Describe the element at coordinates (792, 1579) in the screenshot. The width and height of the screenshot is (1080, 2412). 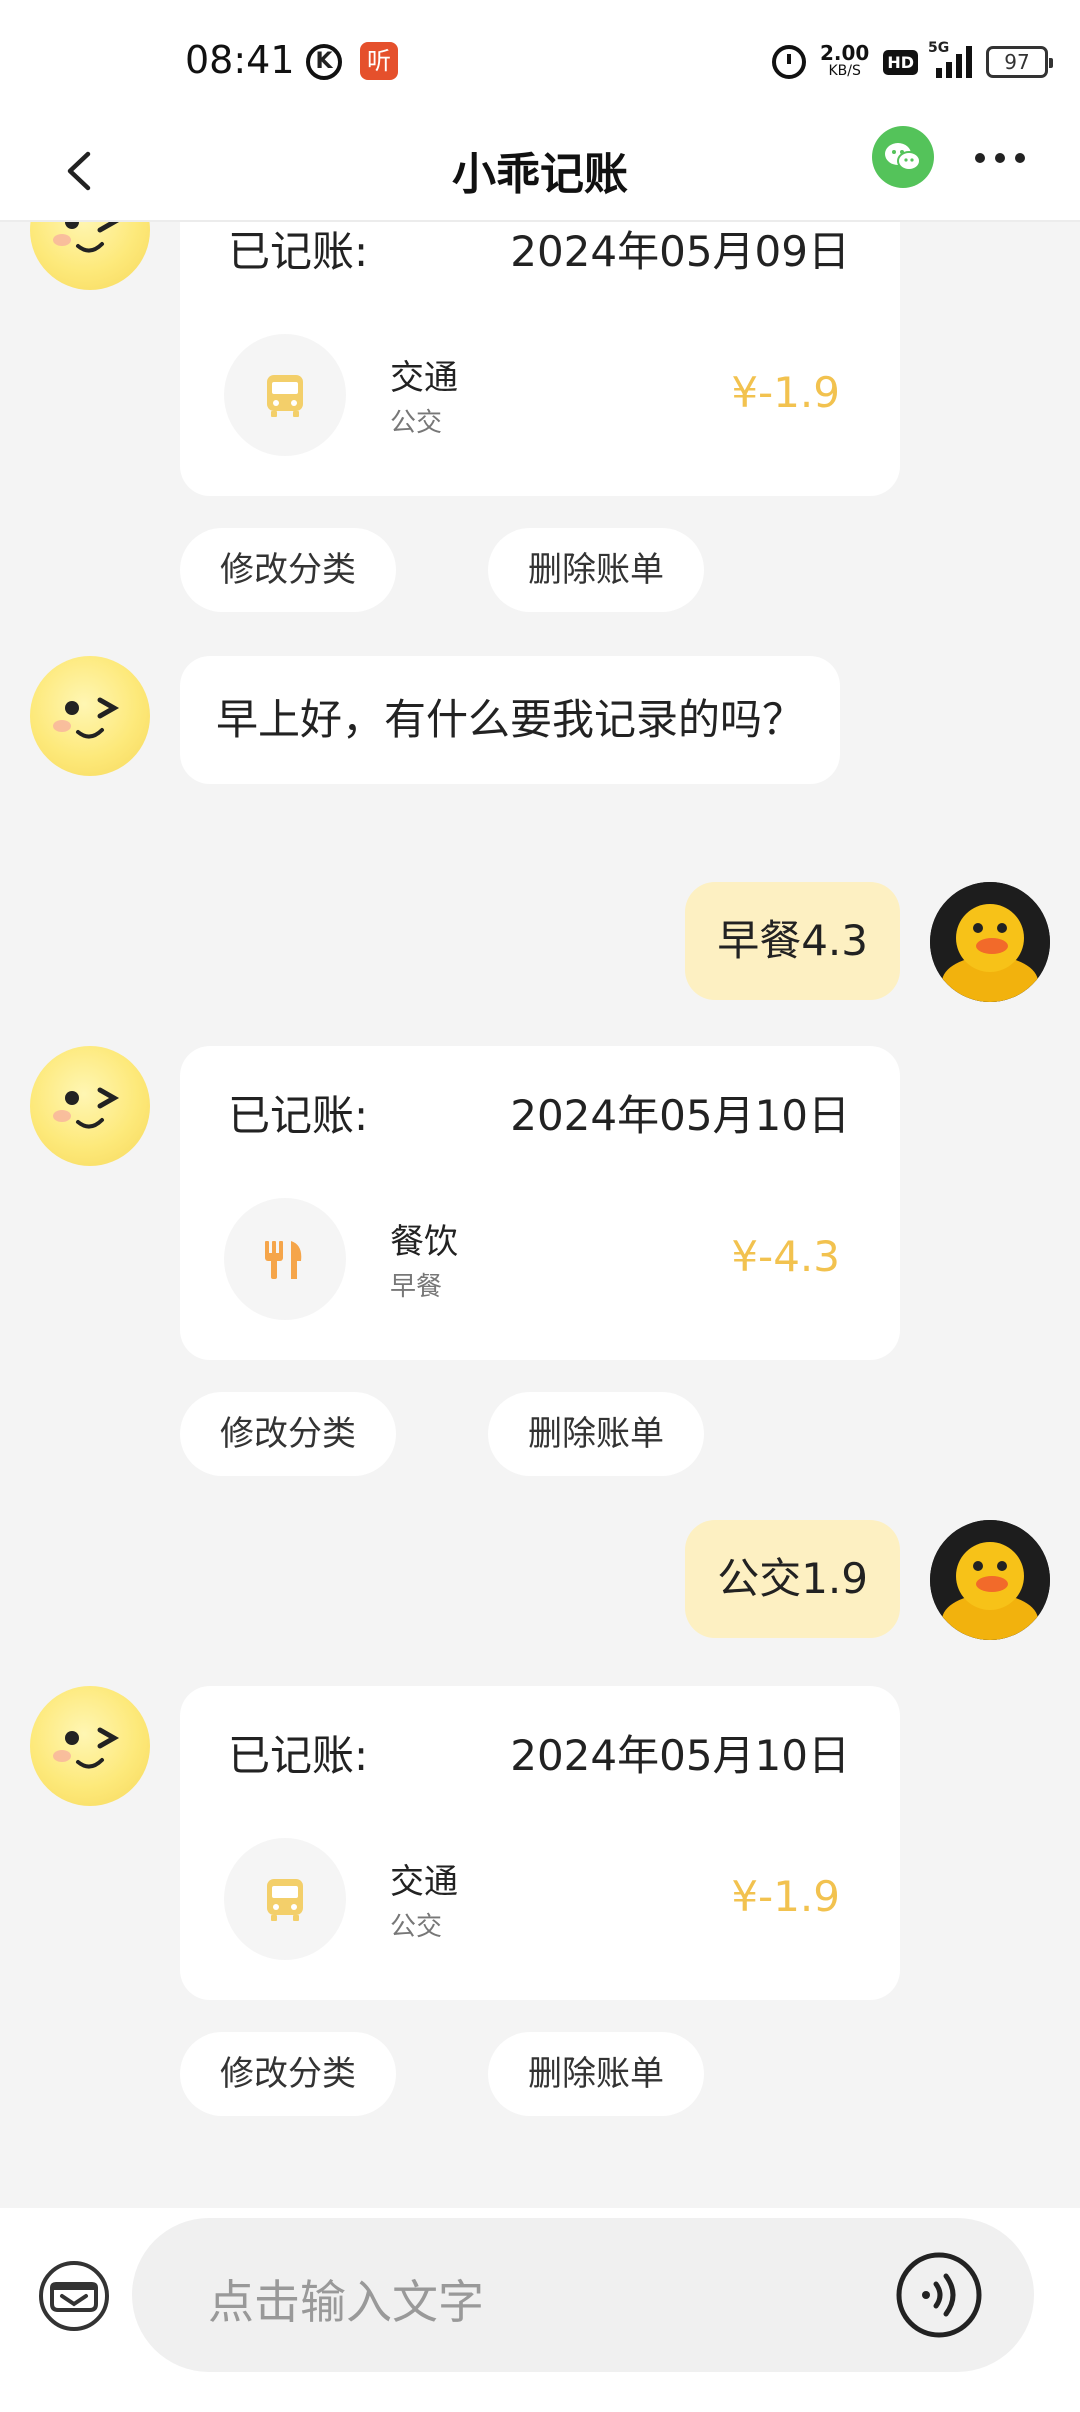
I see `user-message-bubble: 公交1.9` at that location.